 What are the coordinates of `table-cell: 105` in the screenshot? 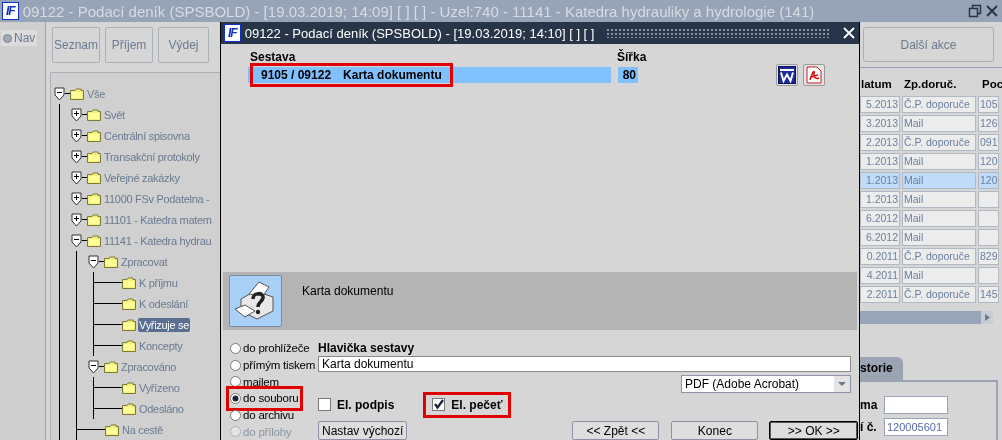 It's located at (988, 104).